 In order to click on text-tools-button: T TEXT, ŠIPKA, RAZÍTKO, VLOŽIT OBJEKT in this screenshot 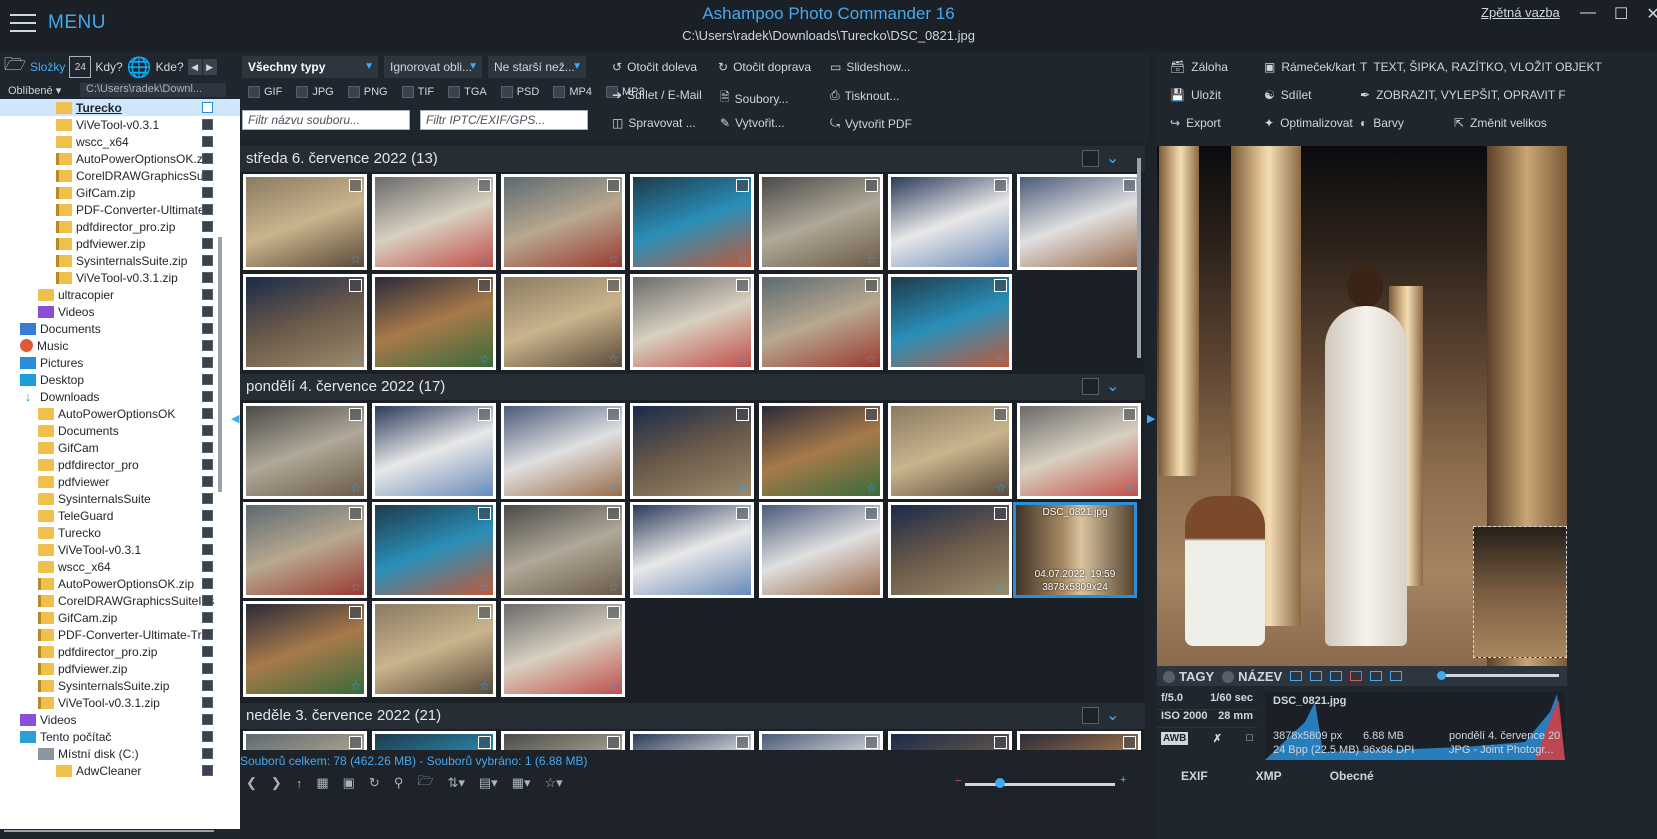, I will do `click(1481, 67)`.